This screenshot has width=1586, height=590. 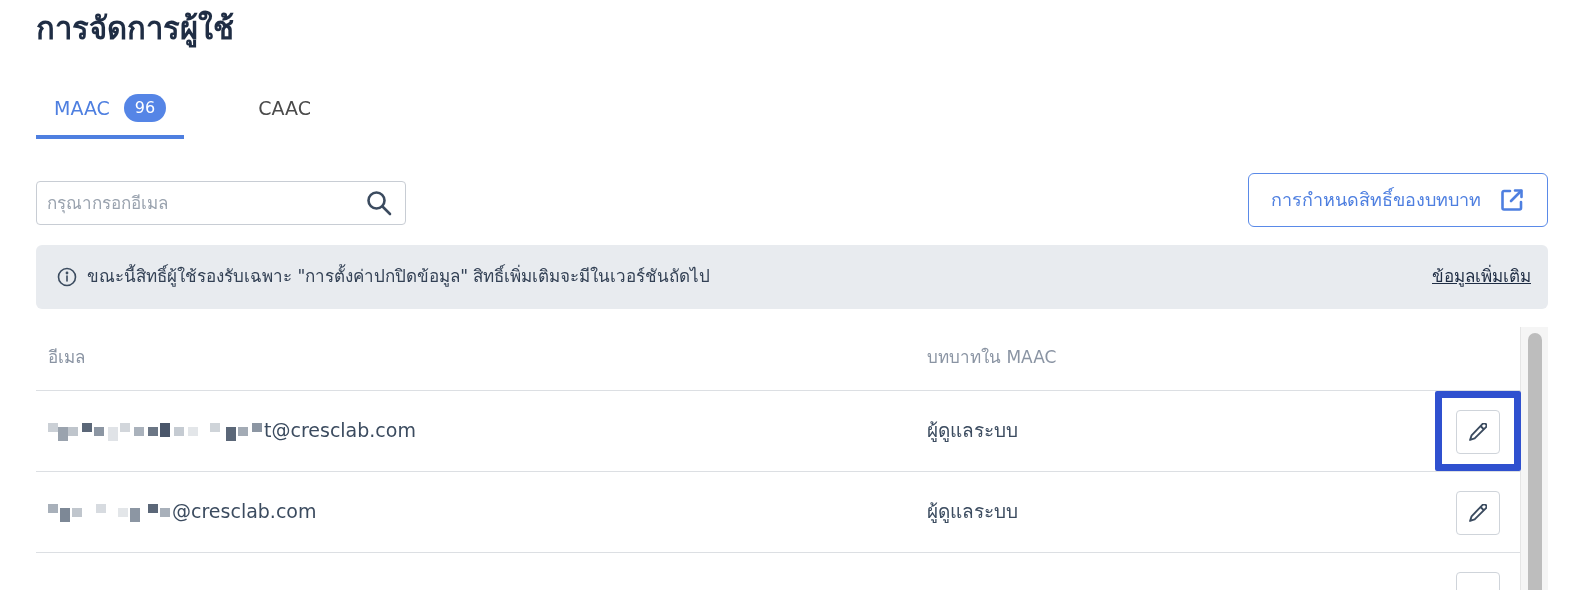 What do you see at coordinates (110, 116) in the screenshot?
I see `tab: MAAC 96` at bounding box center [110, 116].